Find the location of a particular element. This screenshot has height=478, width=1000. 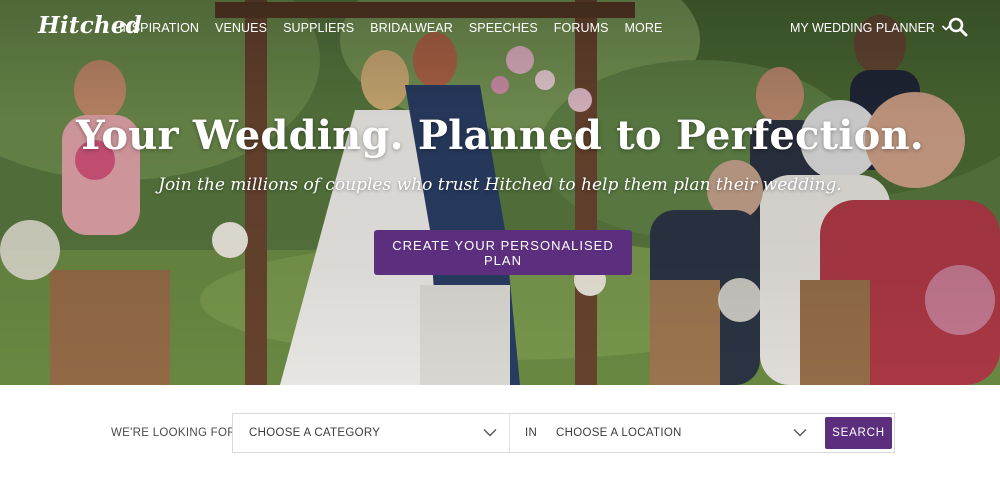

nav-item-inspiration: INSPIRATION is located at coordinates (159, 28).